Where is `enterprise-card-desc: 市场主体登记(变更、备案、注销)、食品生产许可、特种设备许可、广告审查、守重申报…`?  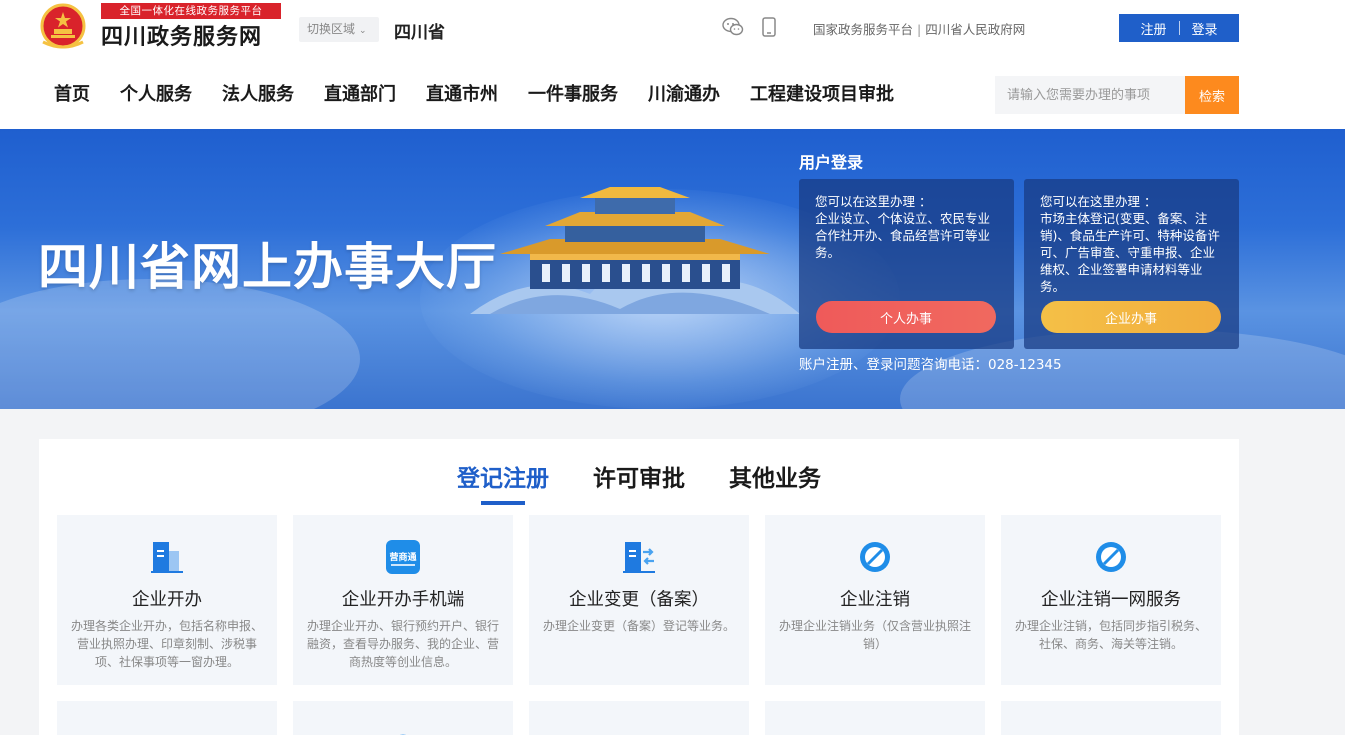 enterprise-card-desc: 市场主体登记(变更、备案、注销)、食品生产许可、特种设备许可、广告审查、守重申报… is located at coordinates (1130, 252).